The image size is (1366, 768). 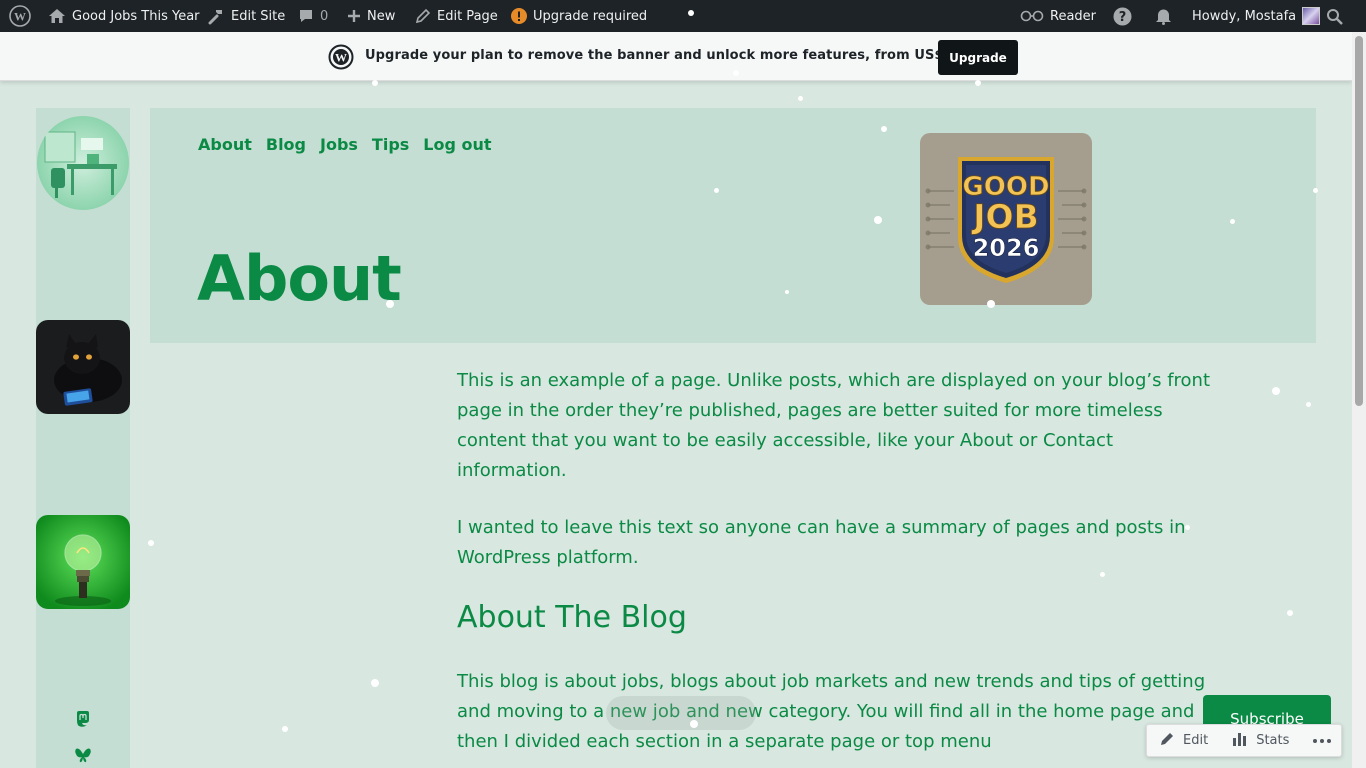 I want to click on faint-watermark, so click(x=684, y=717).